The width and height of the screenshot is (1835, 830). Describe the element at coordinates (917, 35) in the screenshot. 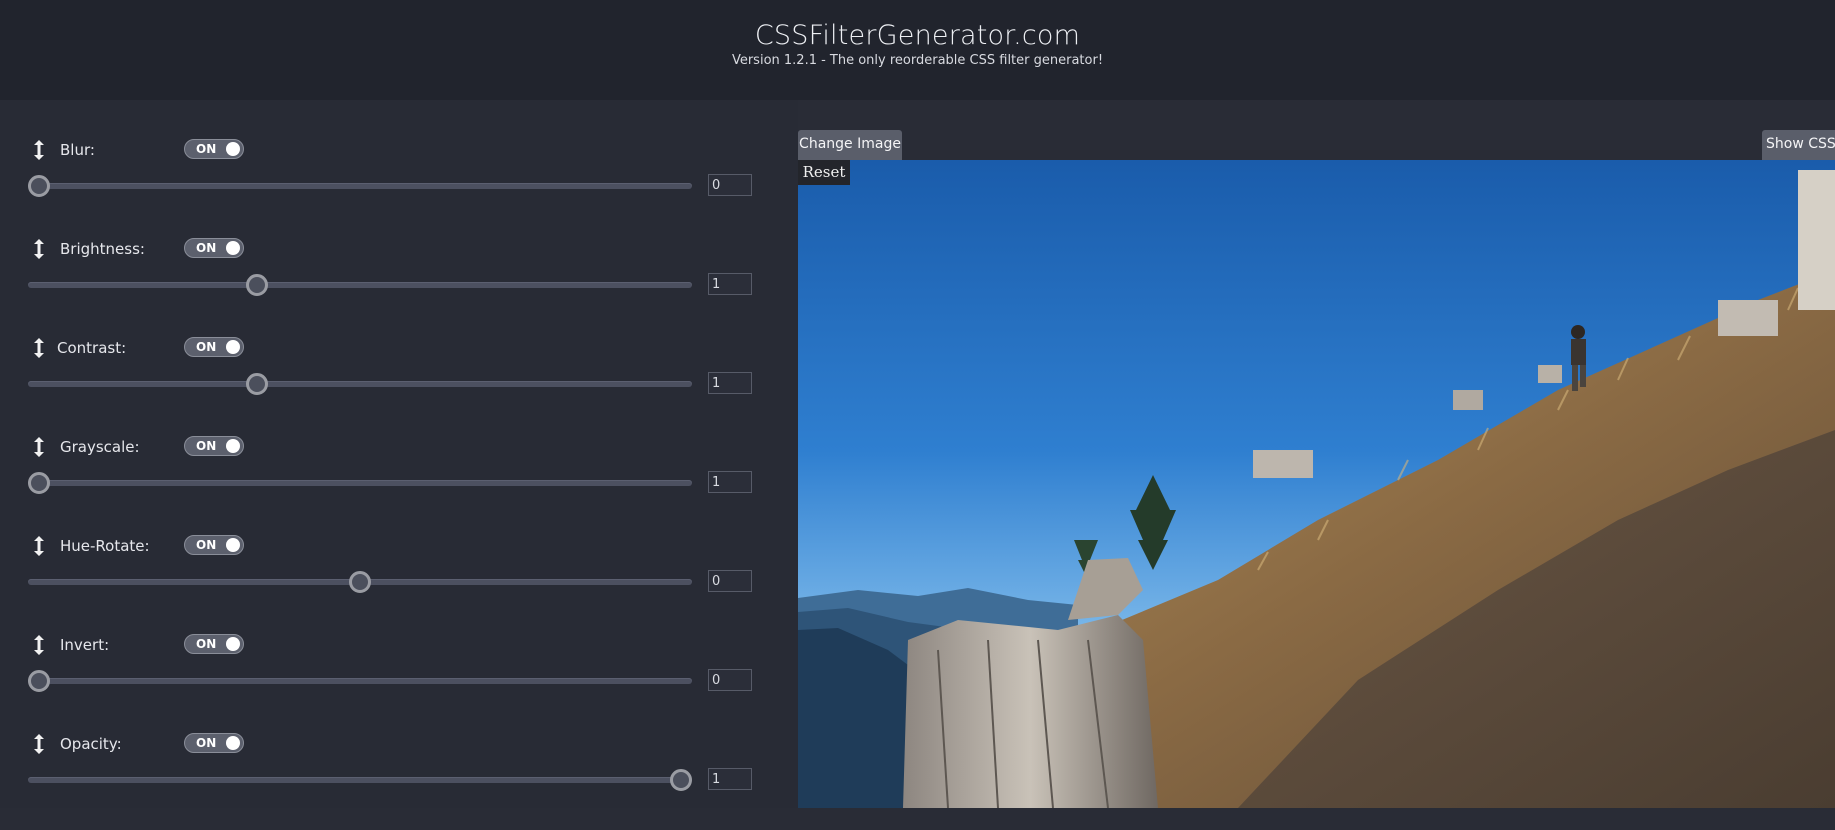

I see `site-title: CSSFilterGenerator.com` at that location.